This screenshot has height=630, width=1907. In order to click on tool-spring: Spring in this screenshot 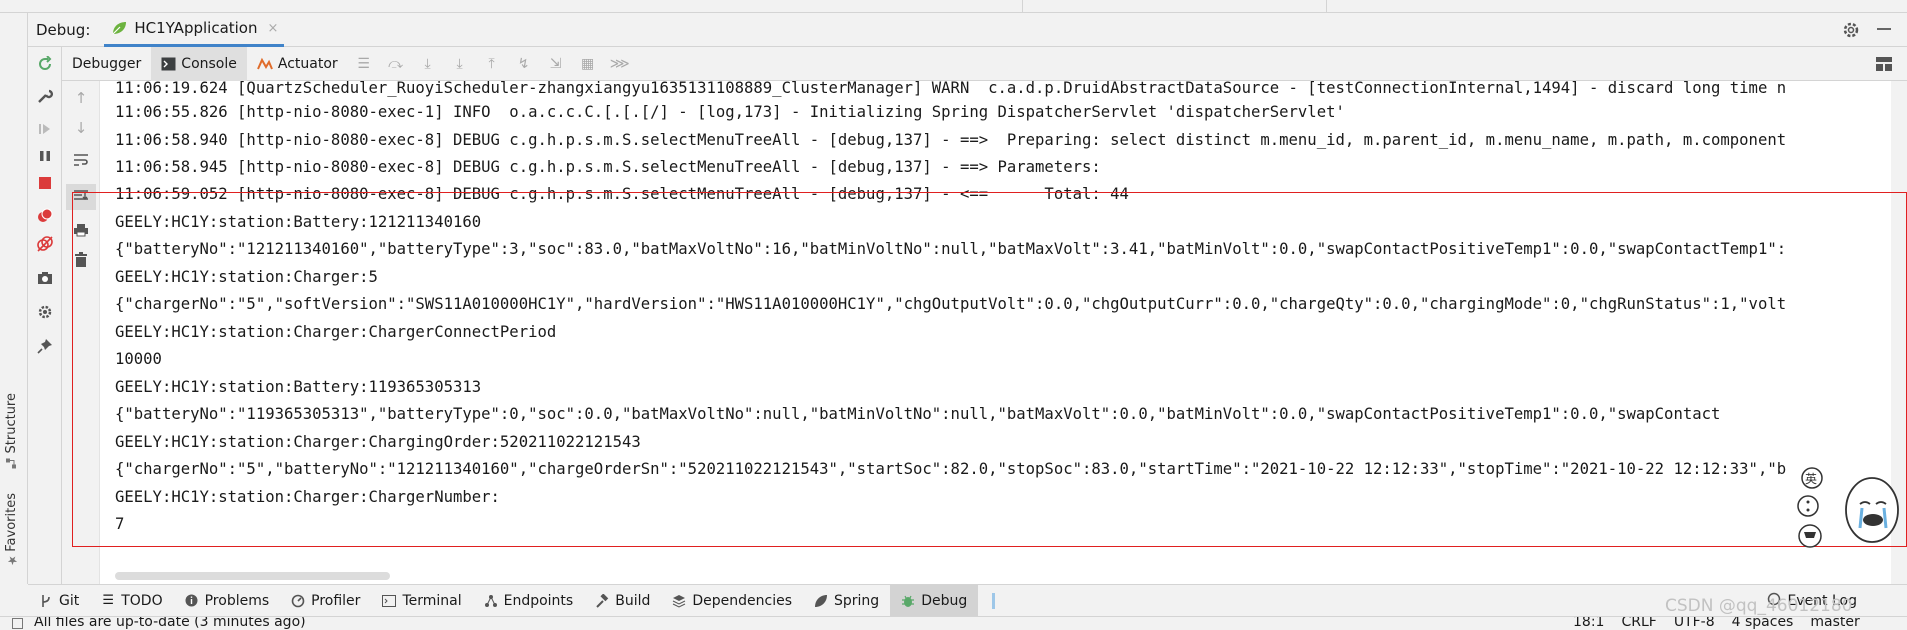, I will do `click(846, 601)`.